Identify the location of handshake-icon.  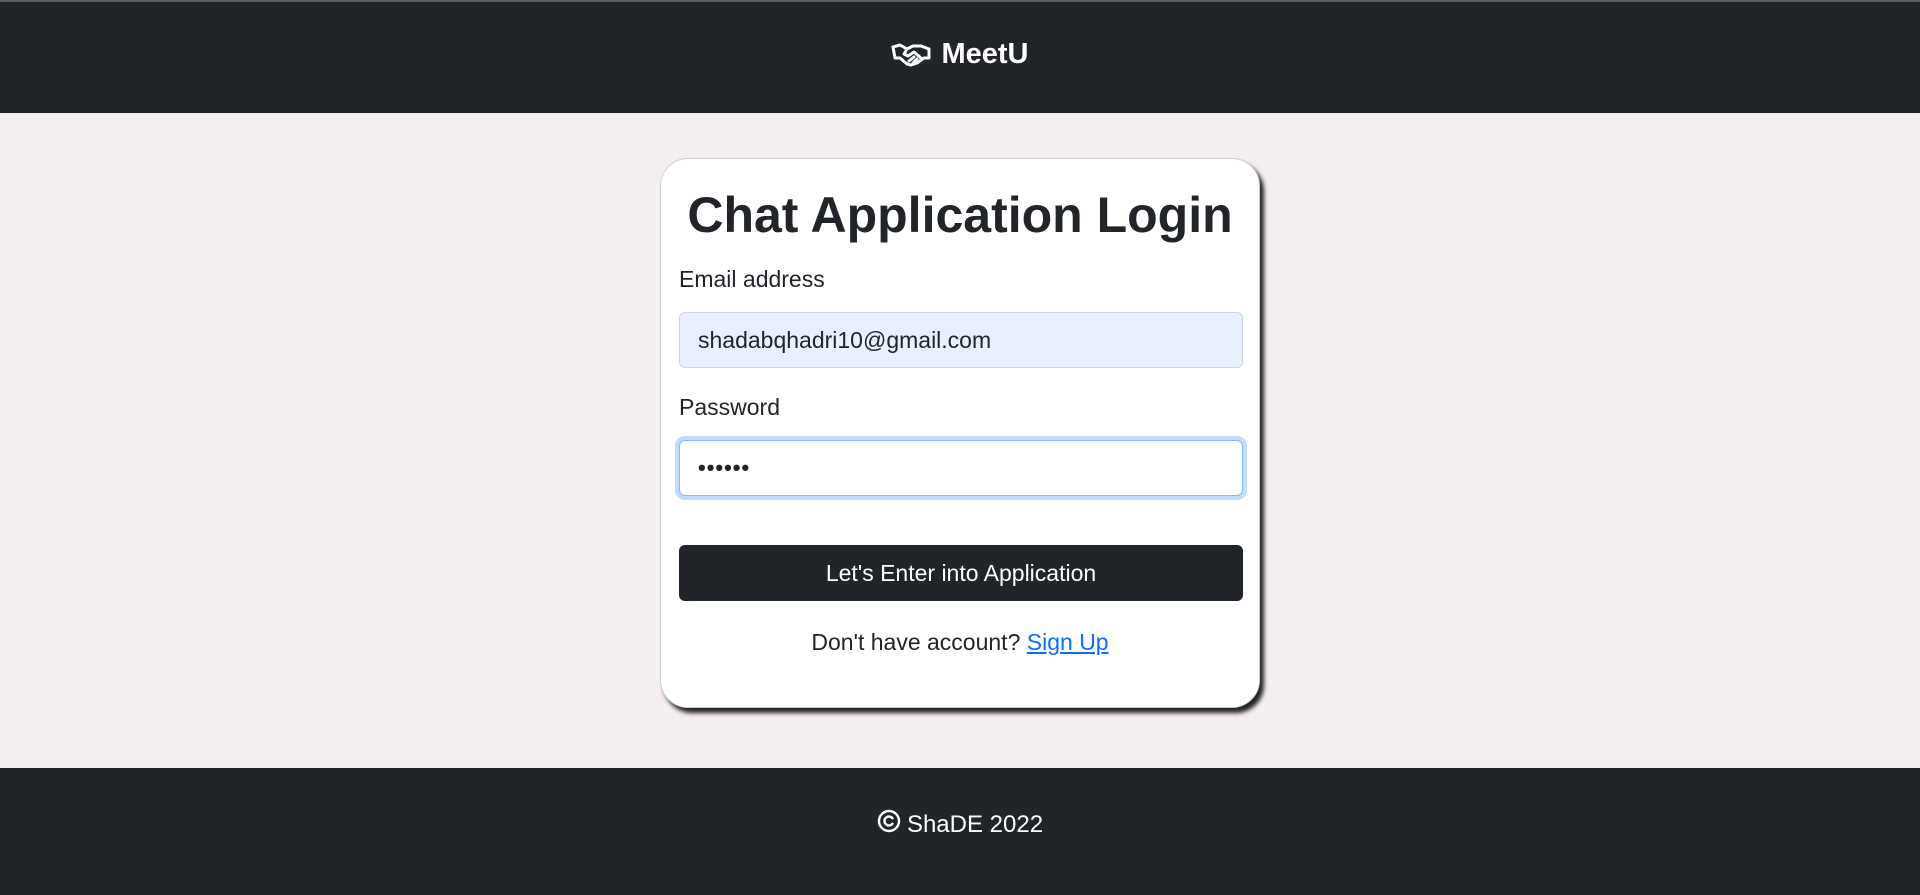
(911, 55).